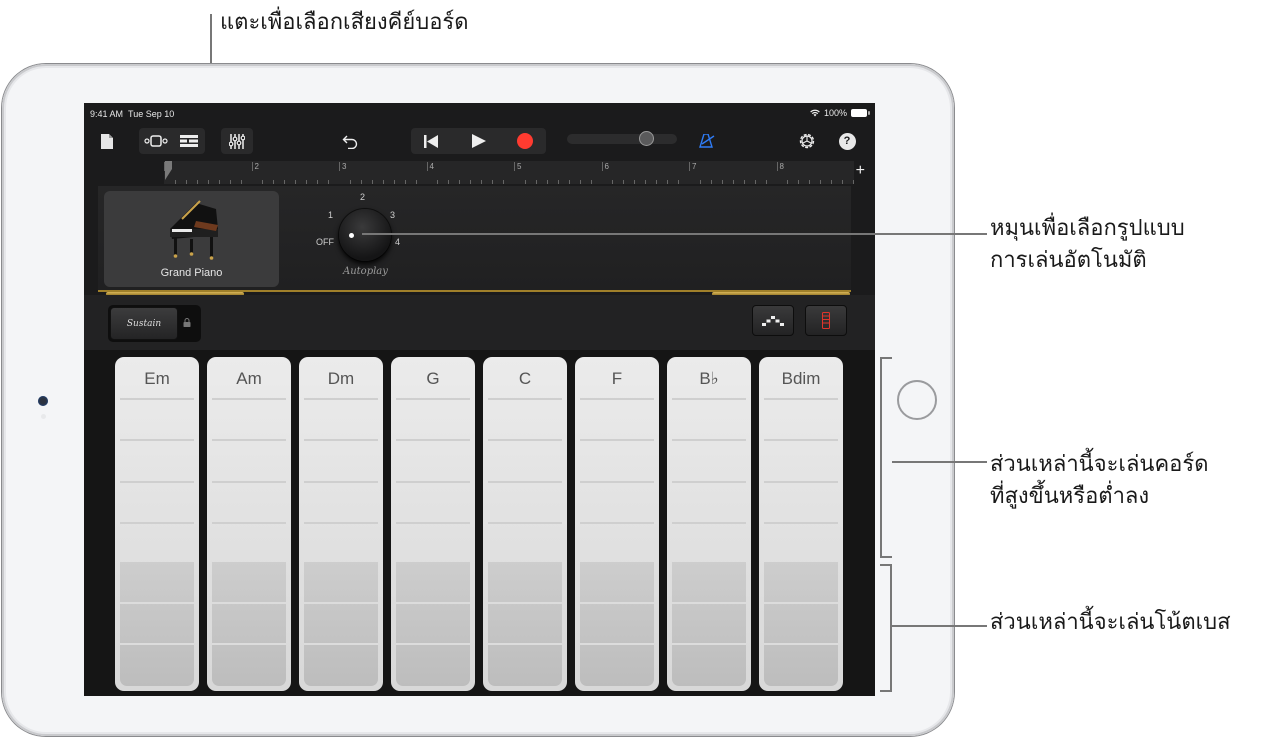  I want to click on metronome-button, so click(707, 141).